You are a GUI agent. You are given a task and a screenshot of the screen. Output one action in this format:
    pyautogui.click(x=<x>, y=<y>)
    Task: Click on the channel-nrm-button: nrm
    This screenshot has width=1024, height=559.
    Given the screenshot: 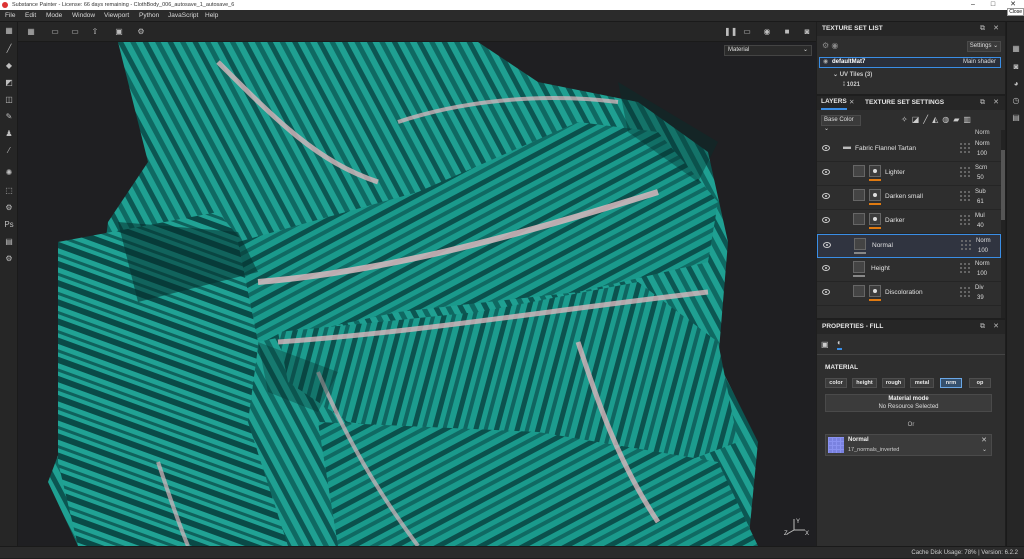 What is the action you would take?
    pyautogui.click(x=951, y=383)
    